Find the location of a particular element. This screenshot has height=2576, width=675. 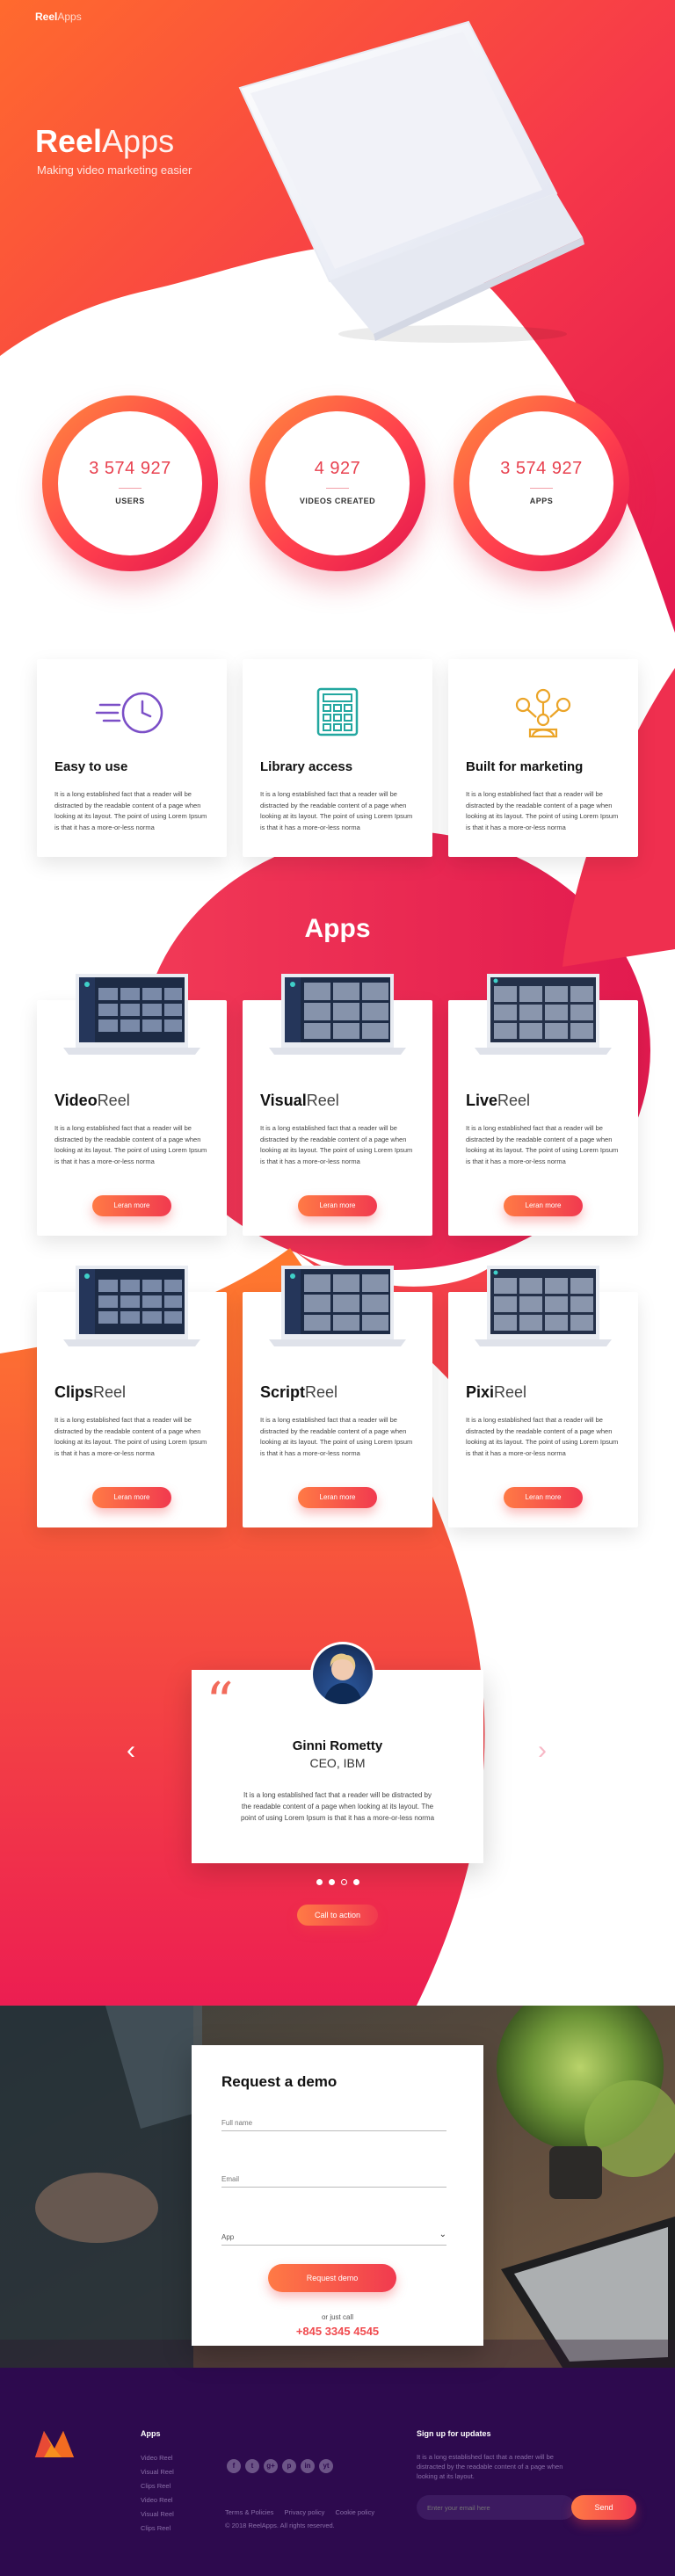

full-name-field is located at coordinates (333, 2123).